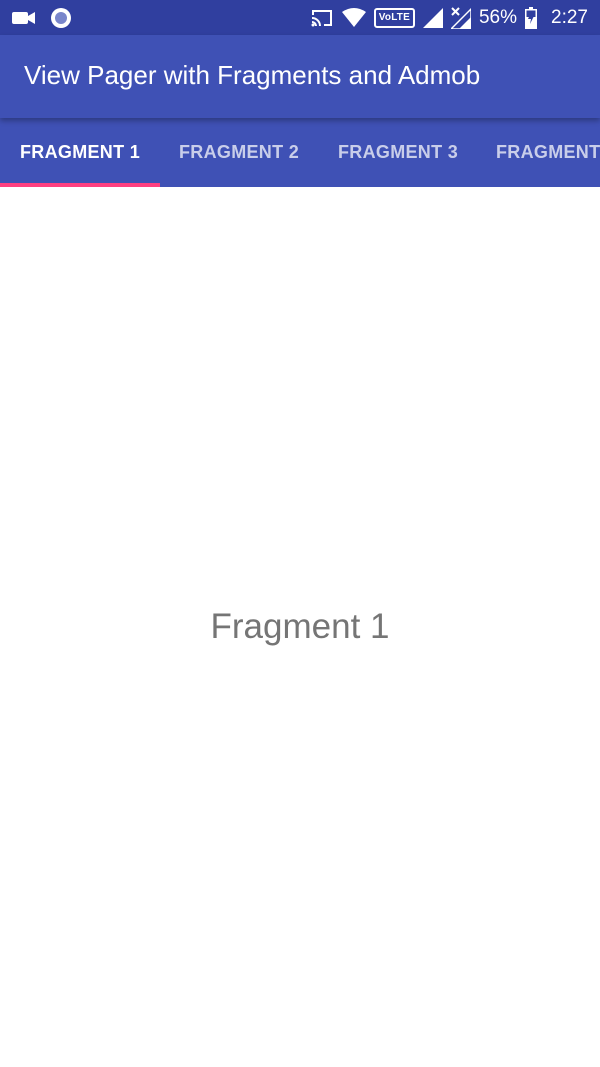 The image size is (600, 1067). I want to click on app-bar: View Pager with Fragments and Admob, so click(300, 76).